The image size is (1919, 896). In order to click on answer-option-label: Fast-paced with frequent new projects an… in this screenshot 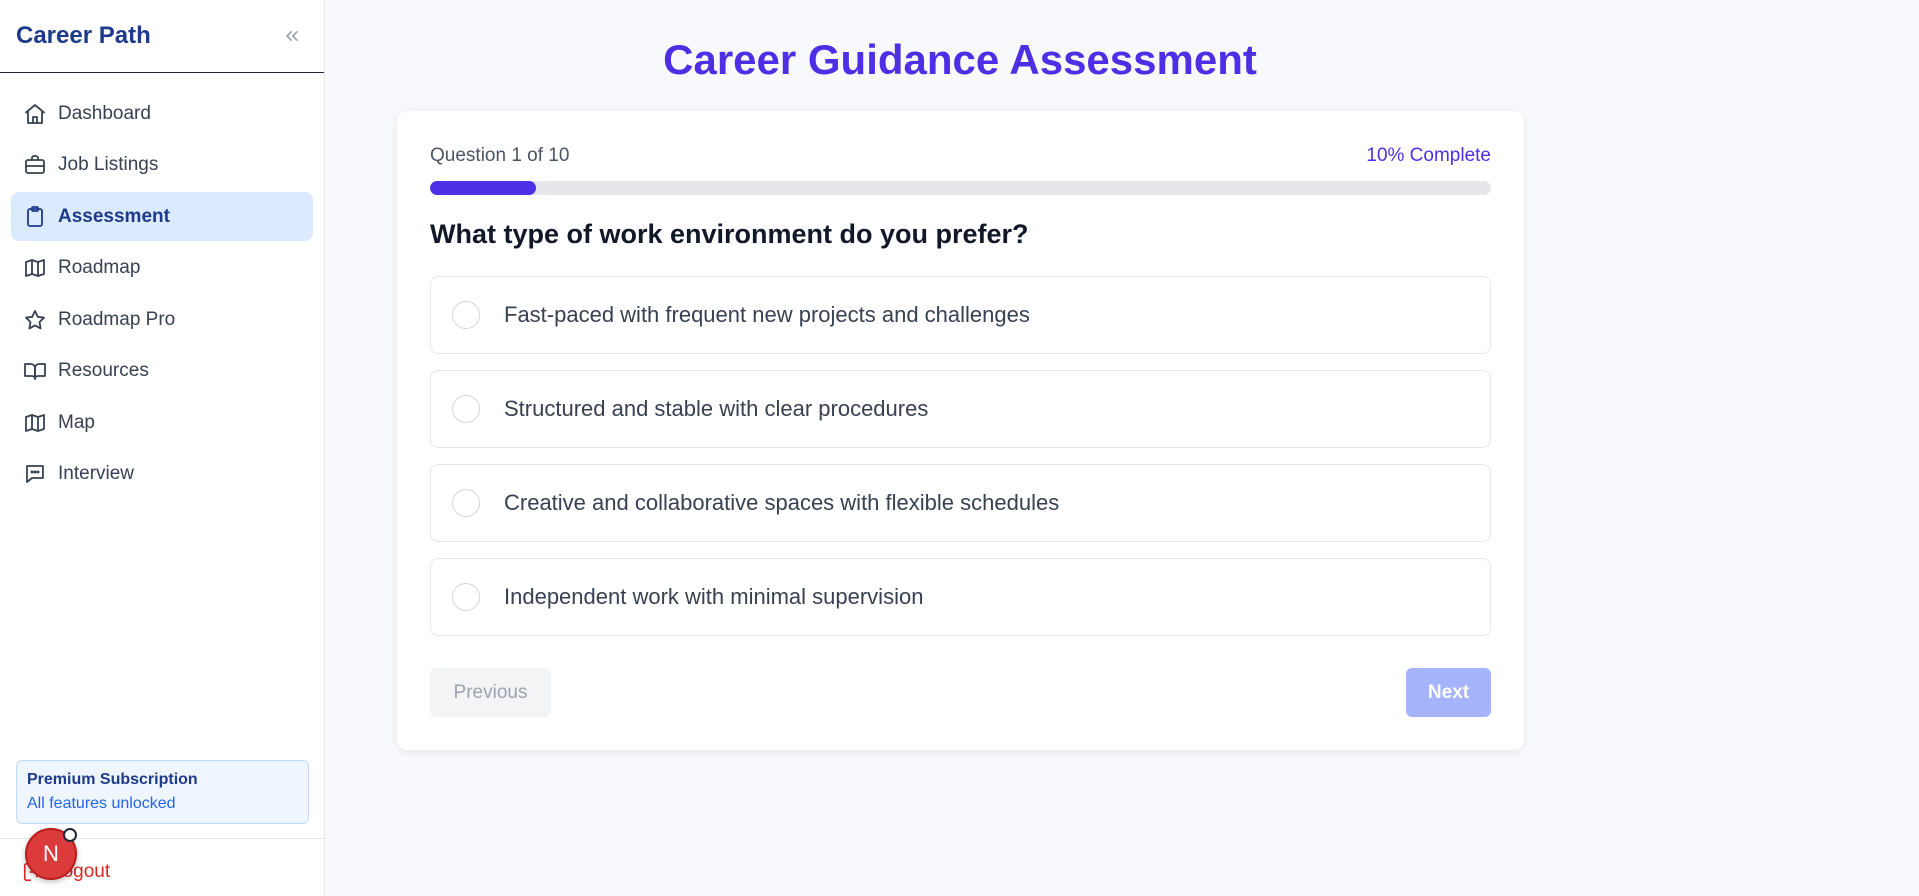, I will do `click(767, 314)`.